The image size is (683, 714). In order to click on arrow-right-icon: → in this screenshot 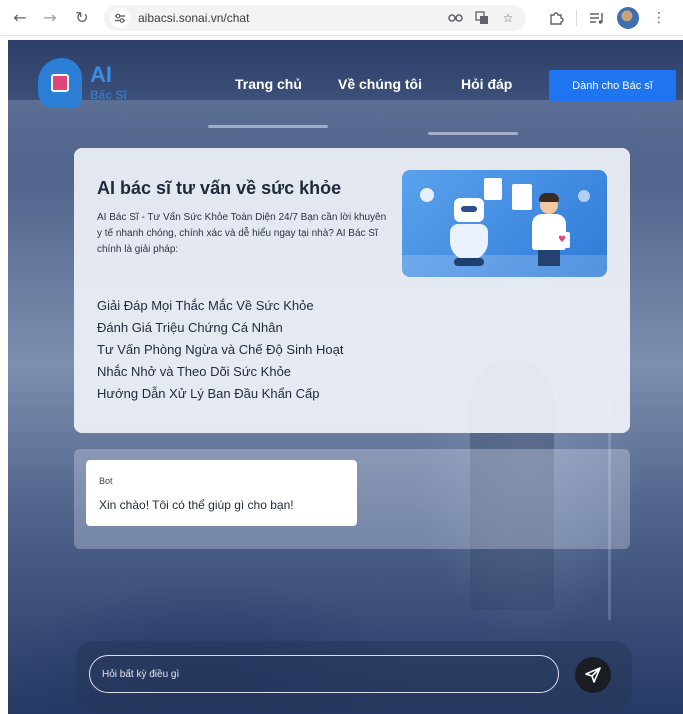, I will do `click(50, 18)`.